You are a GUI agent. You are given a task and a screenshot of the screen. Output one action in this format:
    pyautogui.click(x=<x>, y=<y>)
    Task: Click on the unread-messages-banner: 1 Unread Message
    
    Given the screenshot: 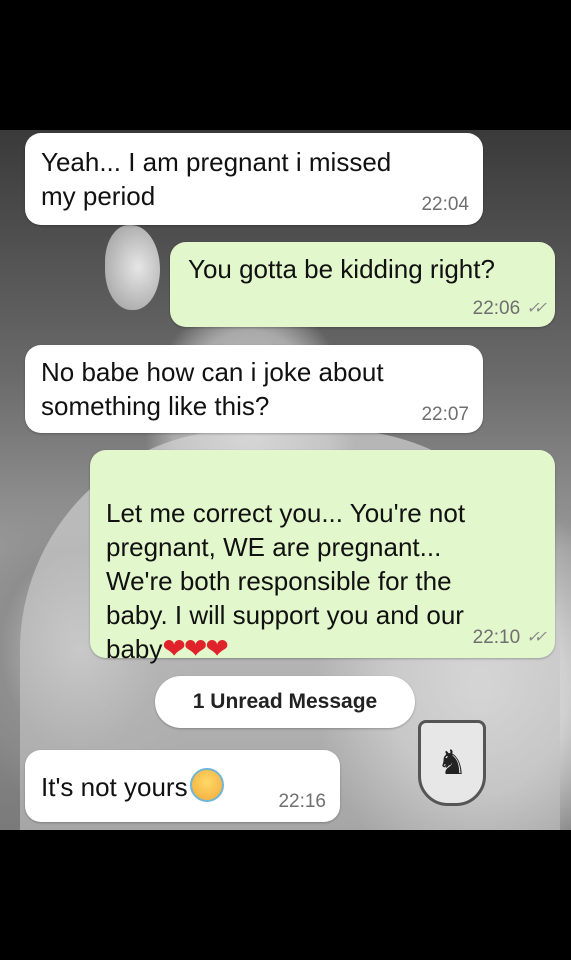 What is the action you would take?
    pyautogui.click(x=285, y=702)
    